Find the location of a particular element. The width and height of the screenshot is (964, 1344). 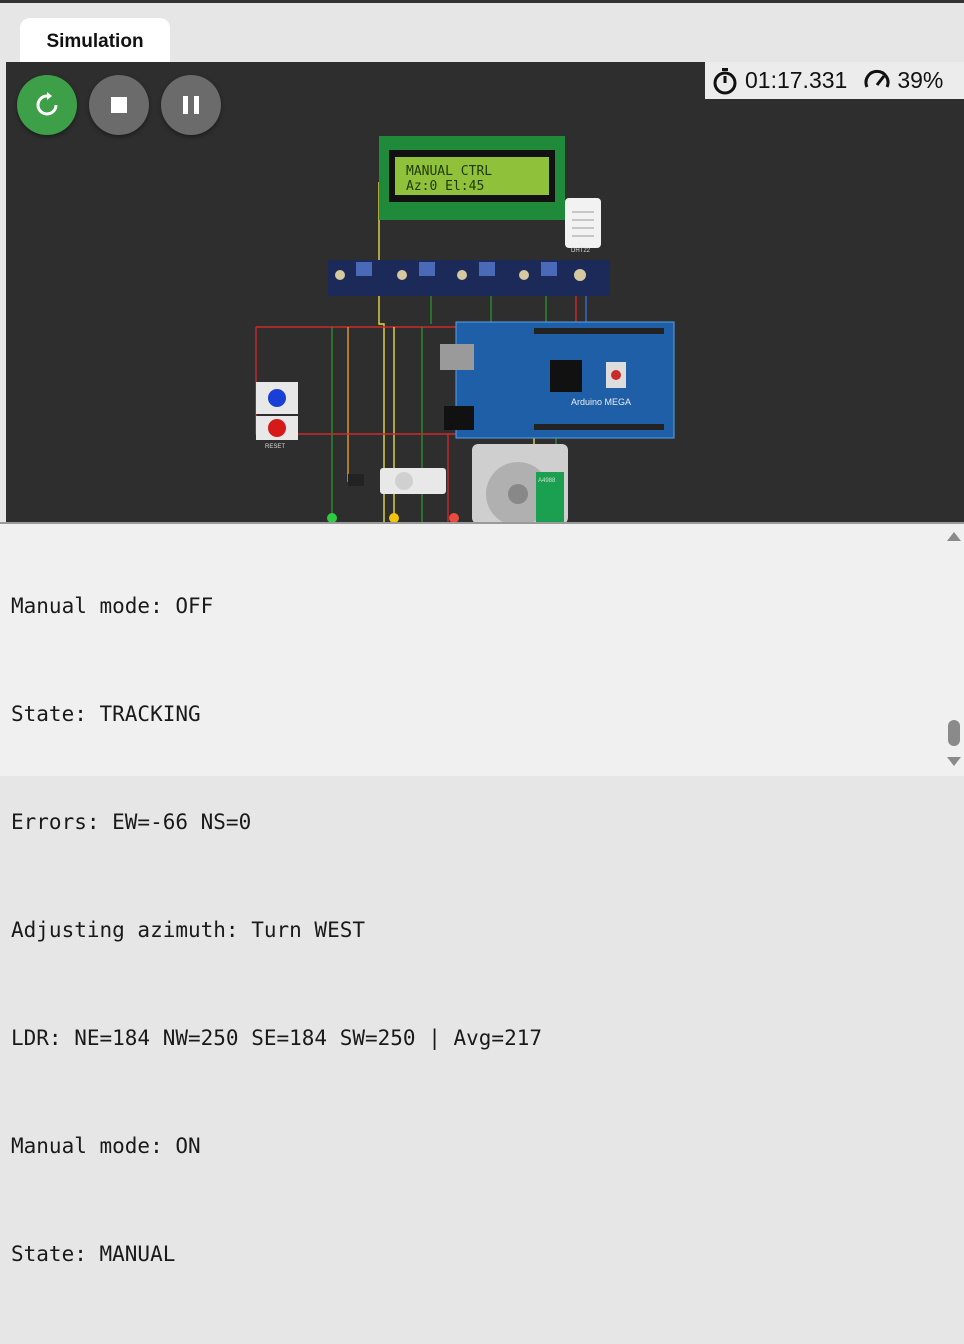

pause-button is located at coordinates (191, 105).